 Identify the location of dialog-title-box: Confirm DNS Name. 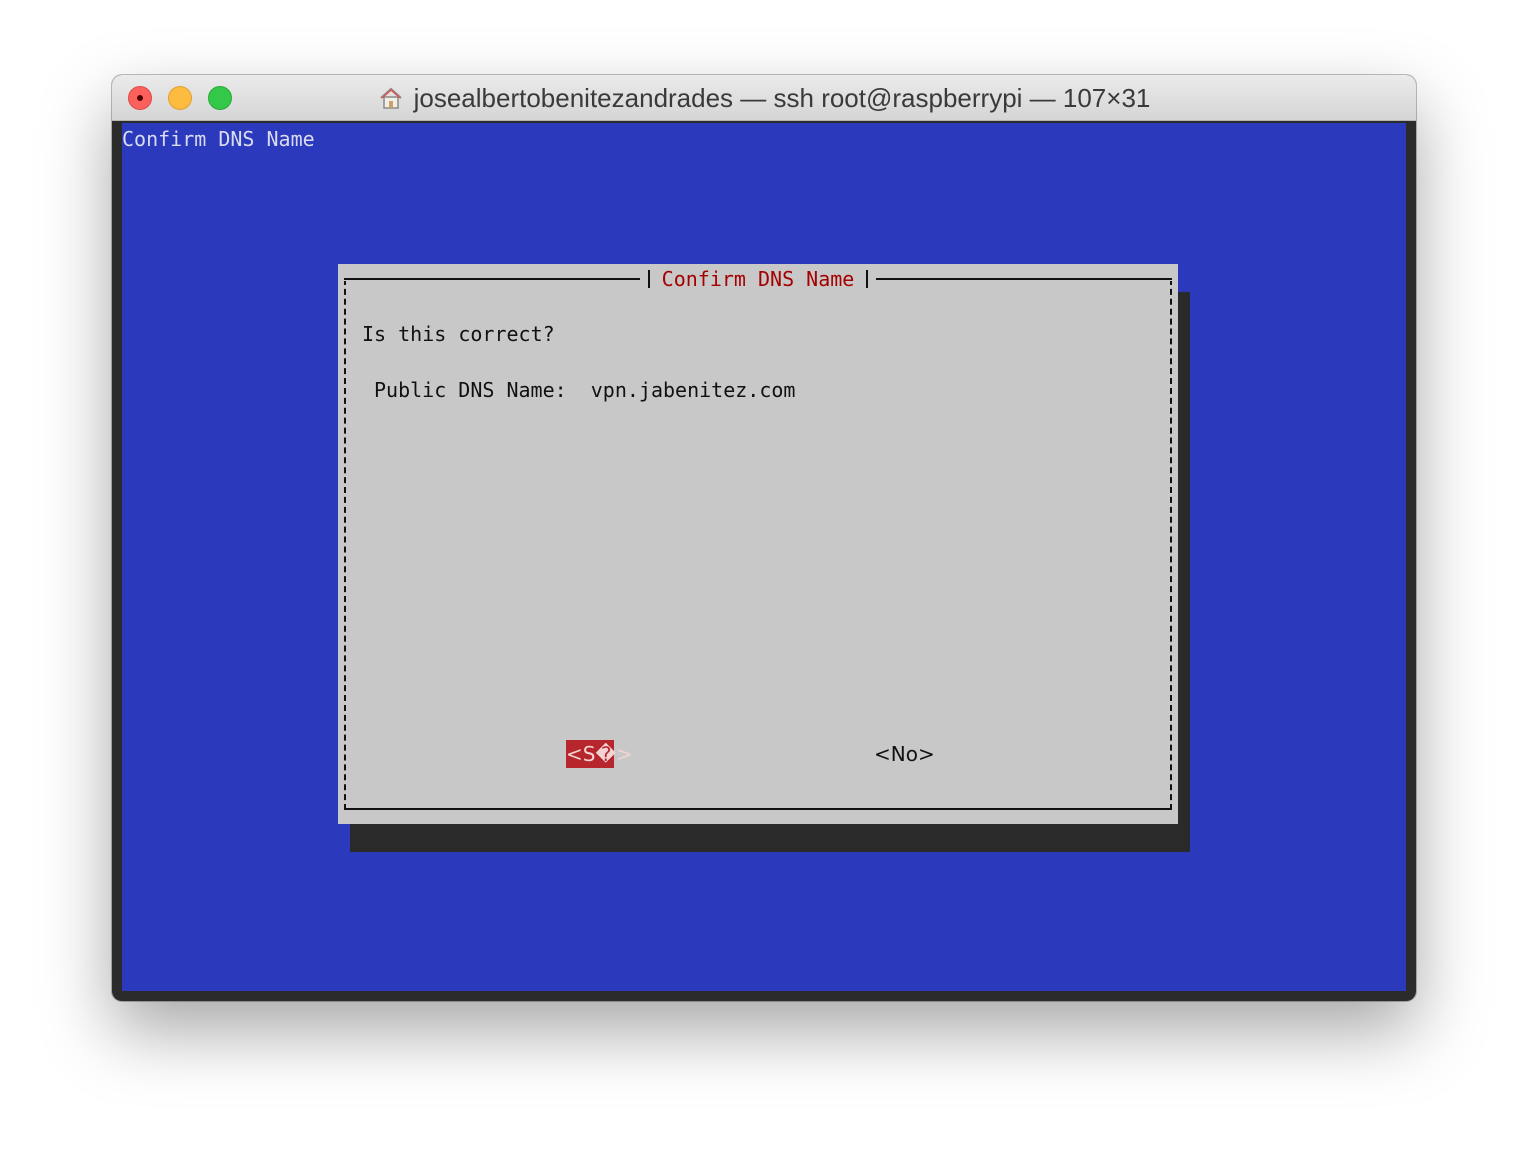
(758, 279).